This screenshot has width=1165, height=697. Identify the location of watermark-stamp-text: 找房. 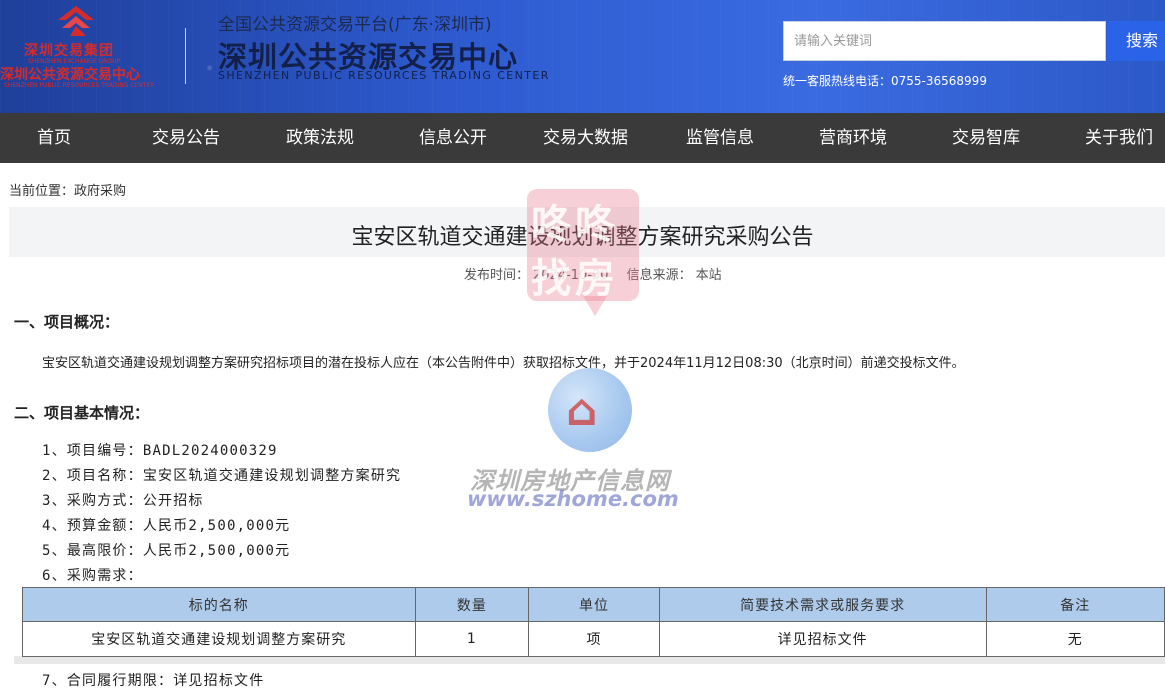
(575, 279).